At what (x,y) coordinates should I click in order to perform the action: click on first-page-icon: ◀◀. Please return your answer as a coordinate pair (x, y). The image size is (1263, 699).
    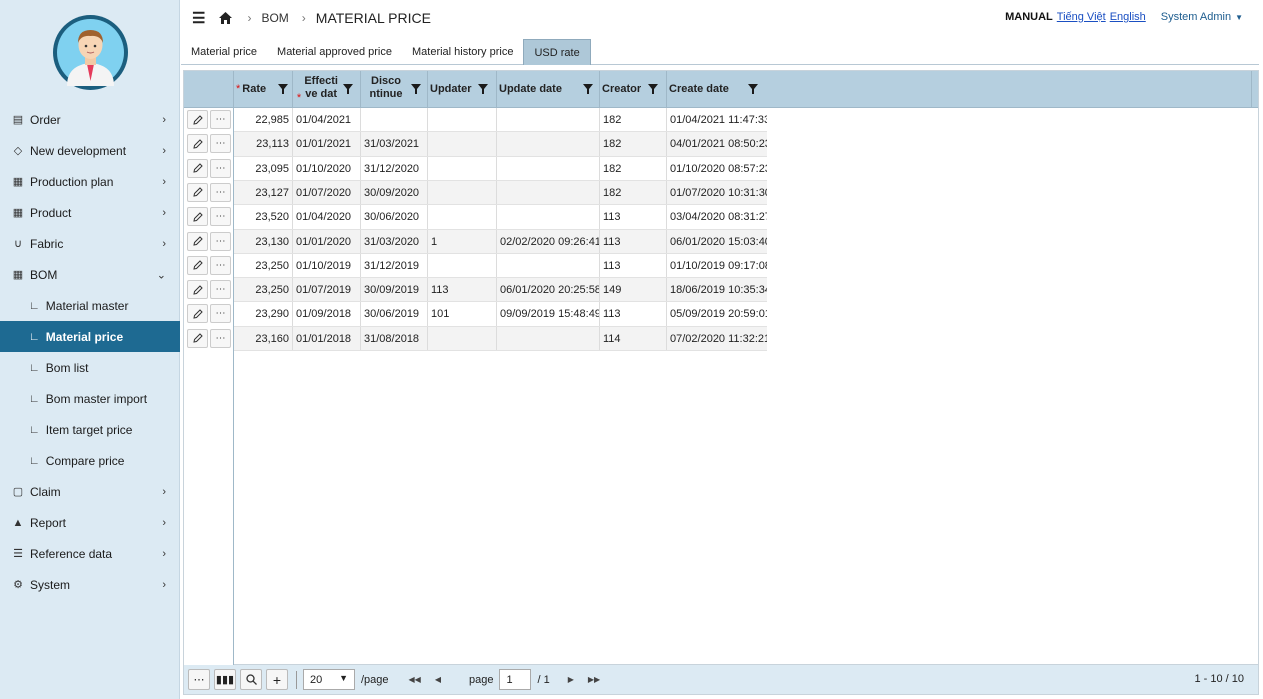
    Looking at the image, I should click on (415, 679).